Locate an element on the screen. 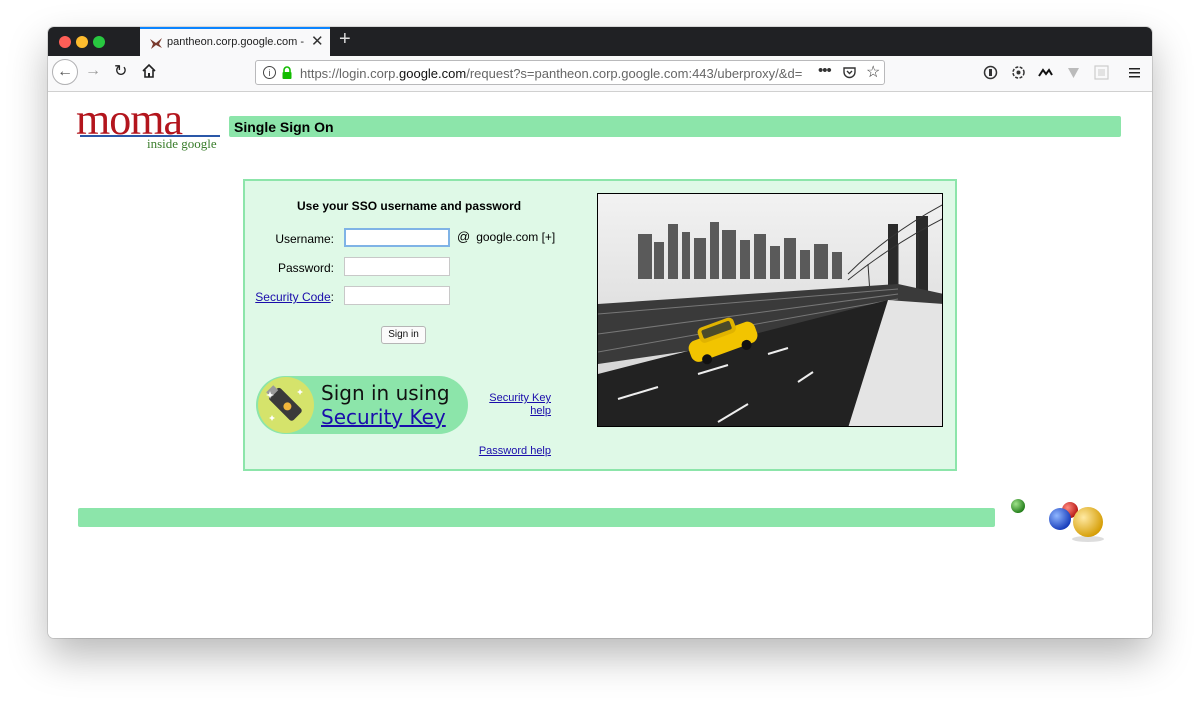 This screenshot has width=1200, height=707. domain-suffix: @ google.com [+] is located at coordinates (506, 236).